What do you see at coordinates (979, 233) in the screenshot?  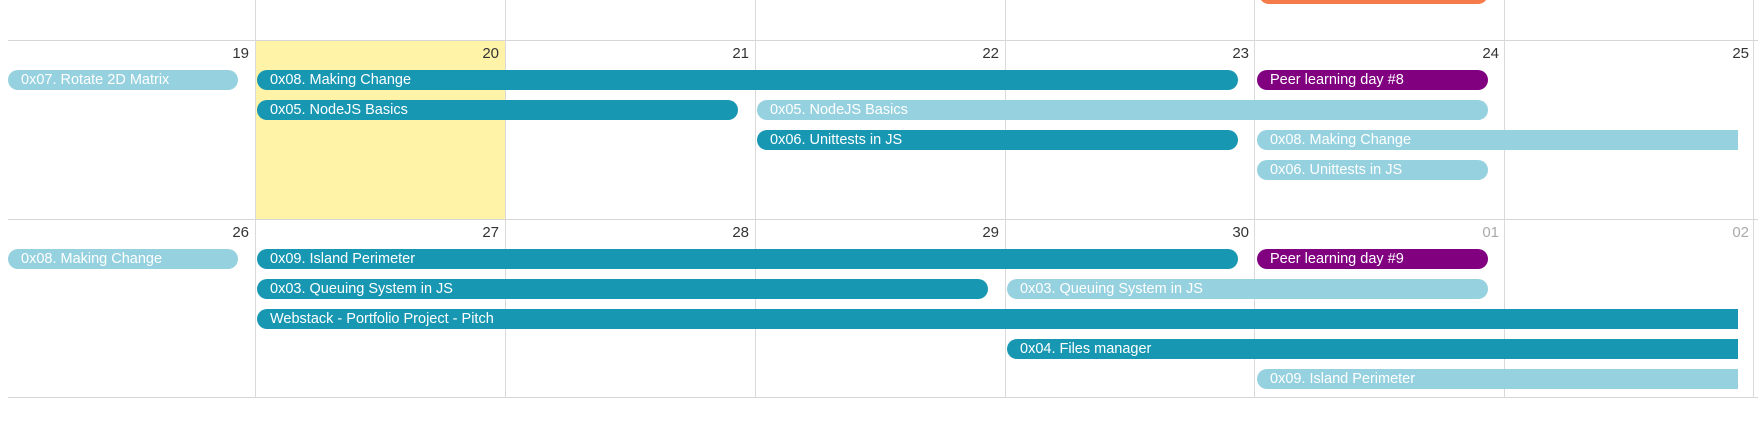 I see `day-number: 29` at bounding box center [979, 233].